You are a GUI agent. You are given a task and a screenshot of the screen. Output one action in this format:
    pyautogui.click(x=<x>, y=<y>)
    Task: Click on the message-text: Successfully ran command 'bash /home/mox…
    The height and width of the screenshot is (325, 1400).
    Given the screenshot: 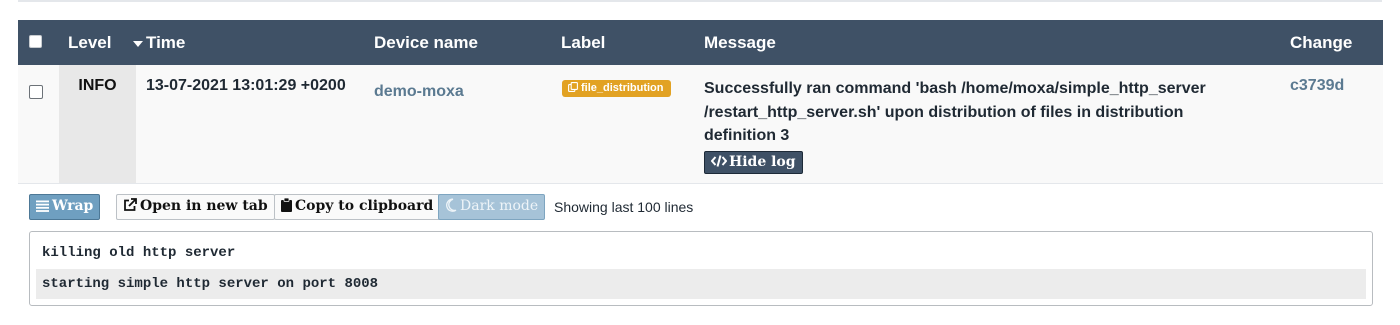 What is the action you would take?
    pyautogui.click(x=955, y=112)
    